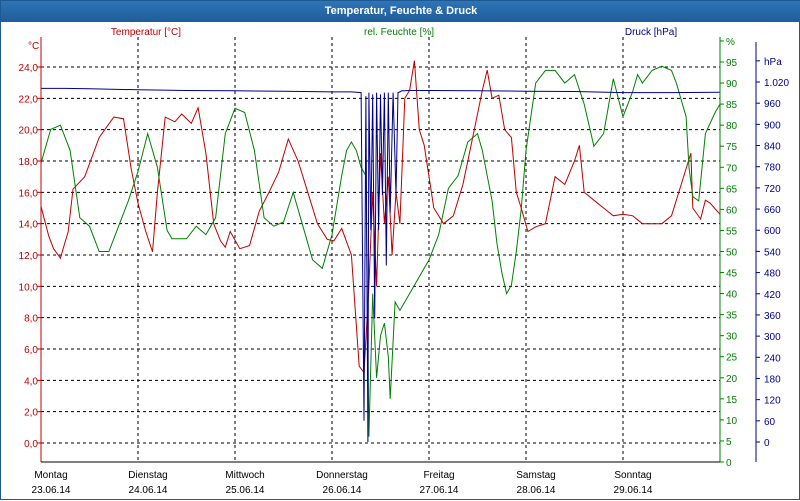  Describe the element at coordinates (772, 274) in the screenshot. I see `pressure-tick-label: 480` at that location.